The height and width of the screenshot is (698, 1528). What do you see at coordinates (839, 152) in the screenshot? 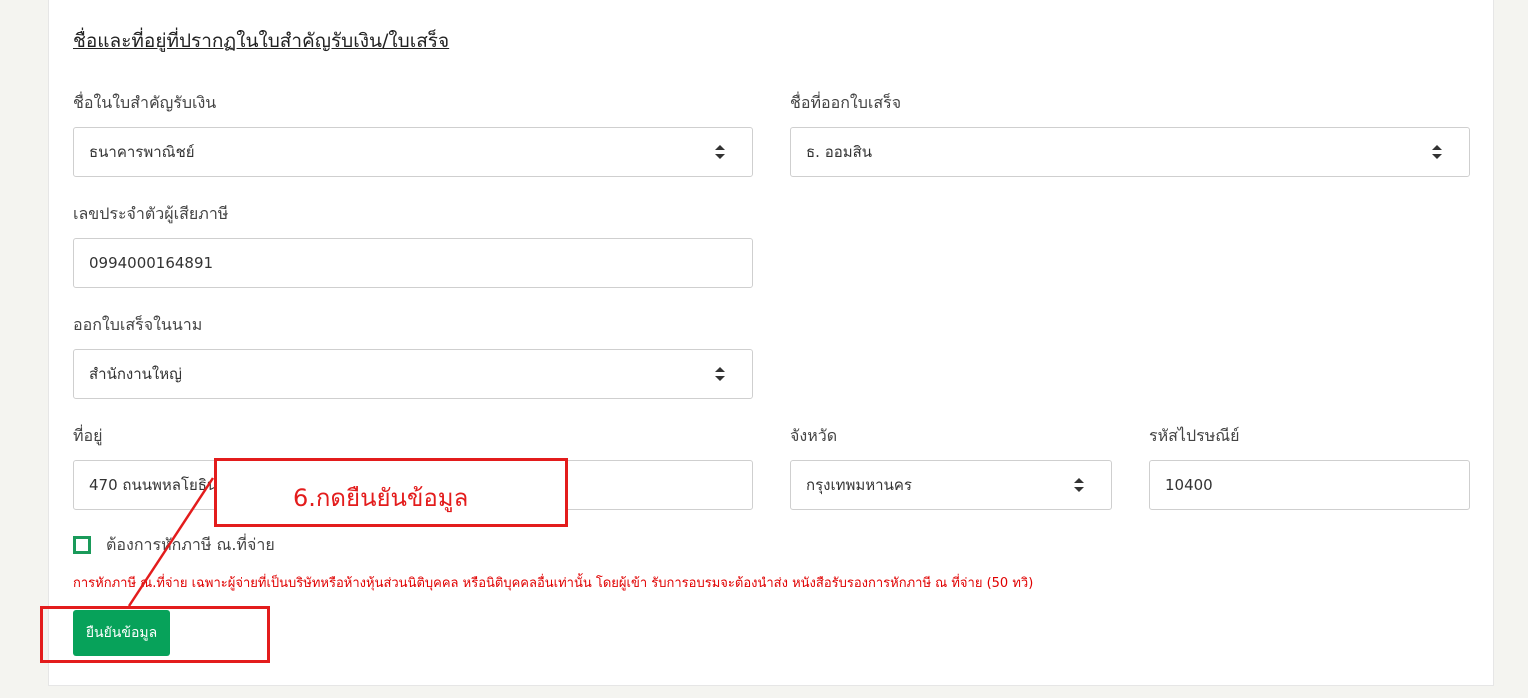
I see `invoice-issuer-value: ธ. ออมสิน` at bounding box center [839, 152].